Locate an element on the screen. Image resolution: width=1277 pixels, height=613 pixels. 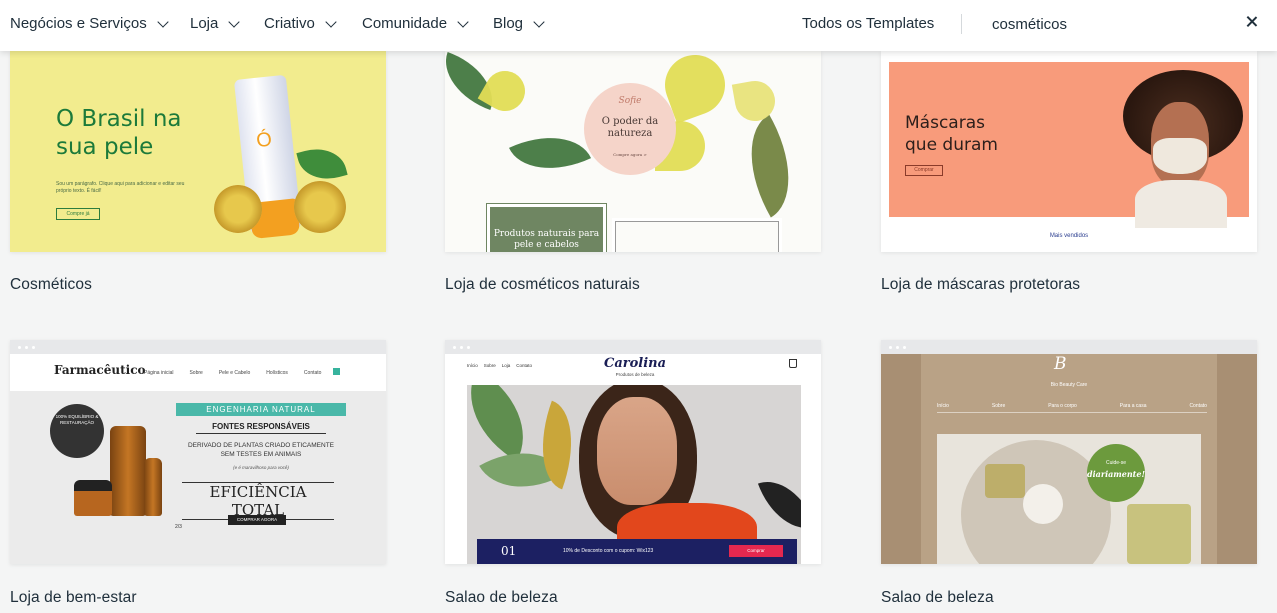
preview-headline: Máscaras que duram is located at coordinates (951, 134).